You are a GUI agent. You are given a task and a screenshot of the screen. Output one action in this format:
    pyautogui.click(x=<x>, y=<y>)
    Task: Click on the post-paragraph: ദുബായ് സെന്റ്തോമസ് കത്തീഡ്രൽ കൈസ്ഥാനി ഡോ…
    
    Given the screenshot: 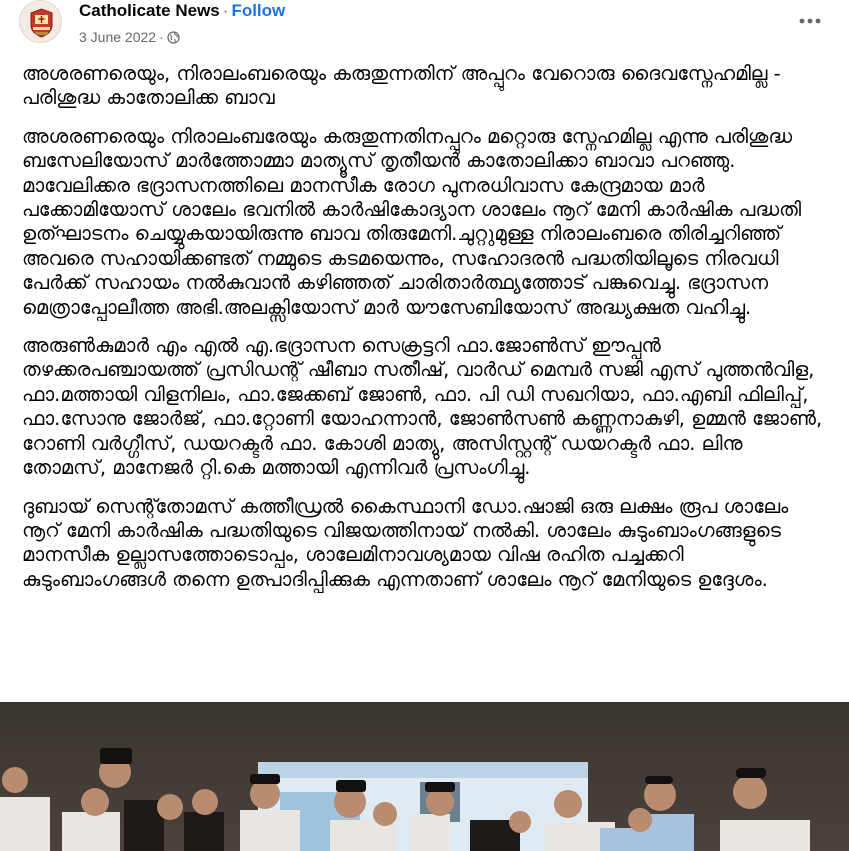 What is the action you would take?
    pyautogui.click(x=405, y=542)
    